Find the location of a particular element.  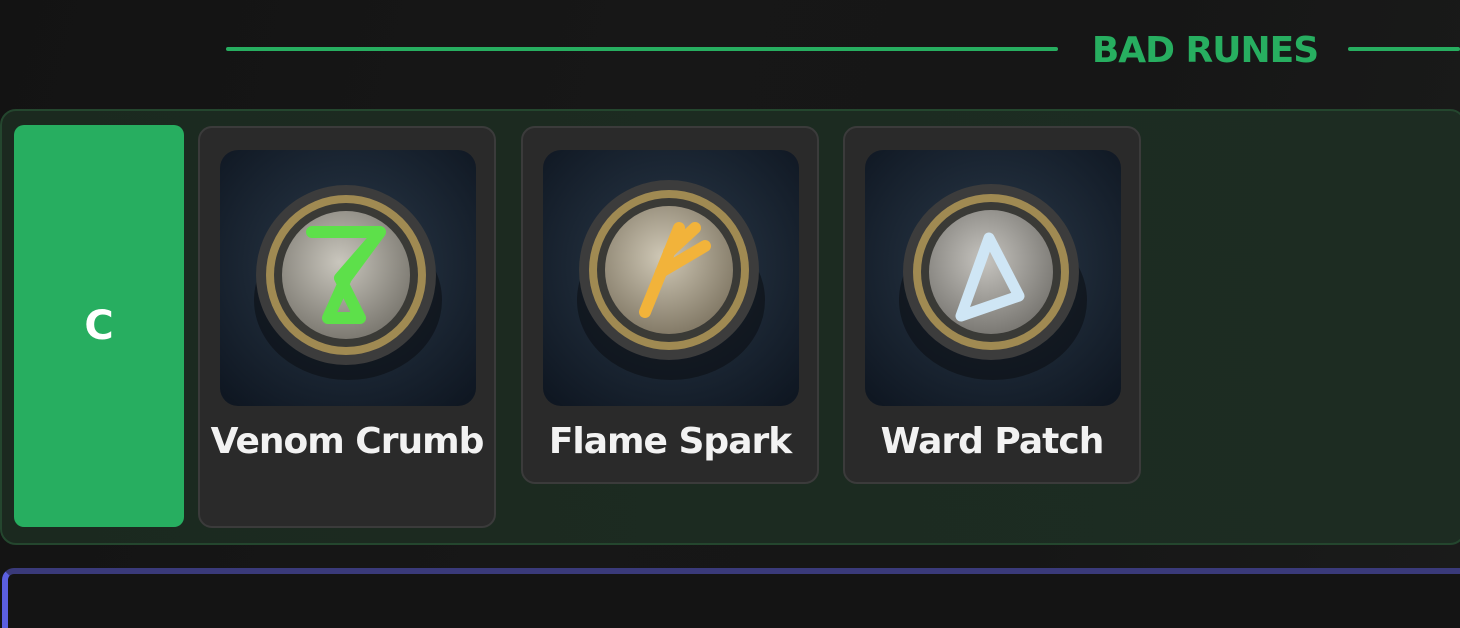

section-title: BAD RUNES is located at coordinates (1205, 50).